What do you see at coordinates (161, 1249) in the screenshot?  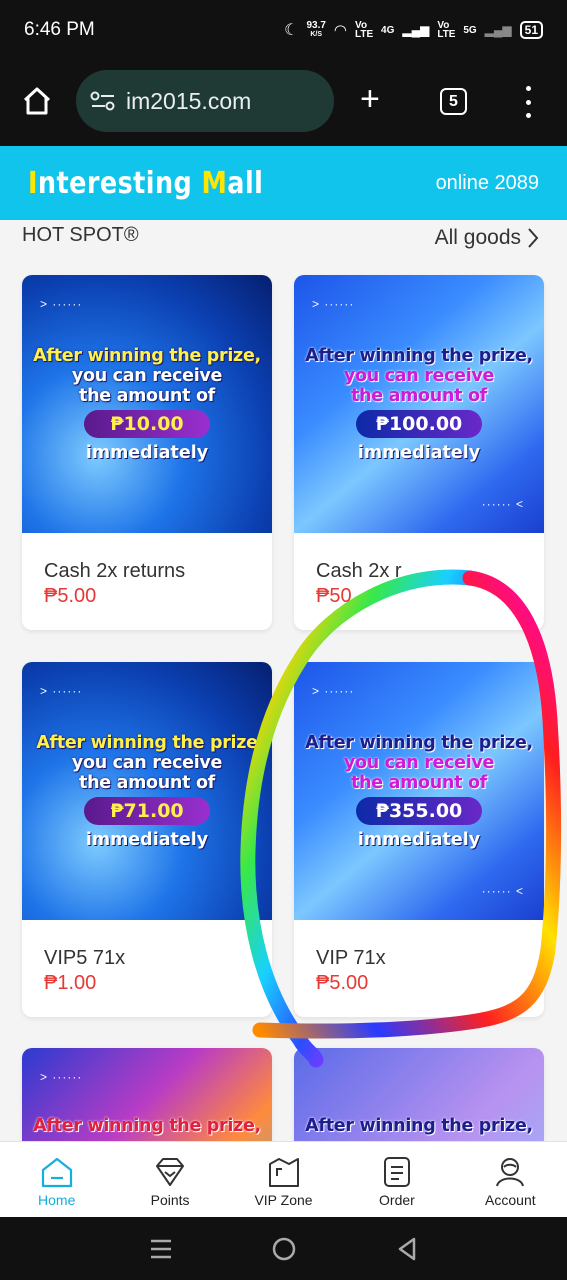 I see `recent-apps-icon` at bounding box center [161, 1249].